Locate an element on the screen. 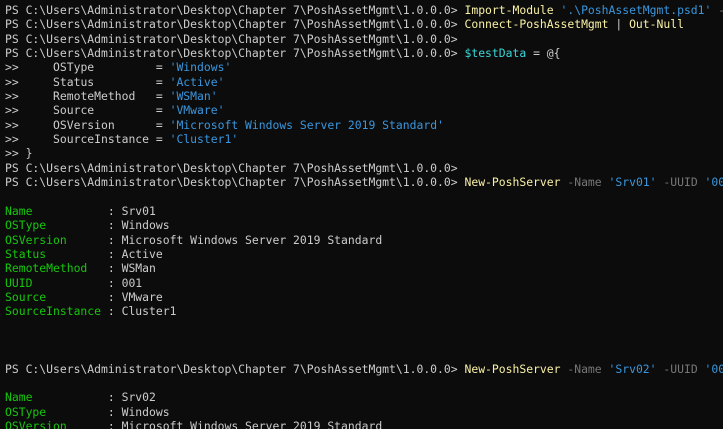 The height and width of the screenshot is (429, 723). terminal-line: Name : Srv01 is located at coordinates (364, 211).